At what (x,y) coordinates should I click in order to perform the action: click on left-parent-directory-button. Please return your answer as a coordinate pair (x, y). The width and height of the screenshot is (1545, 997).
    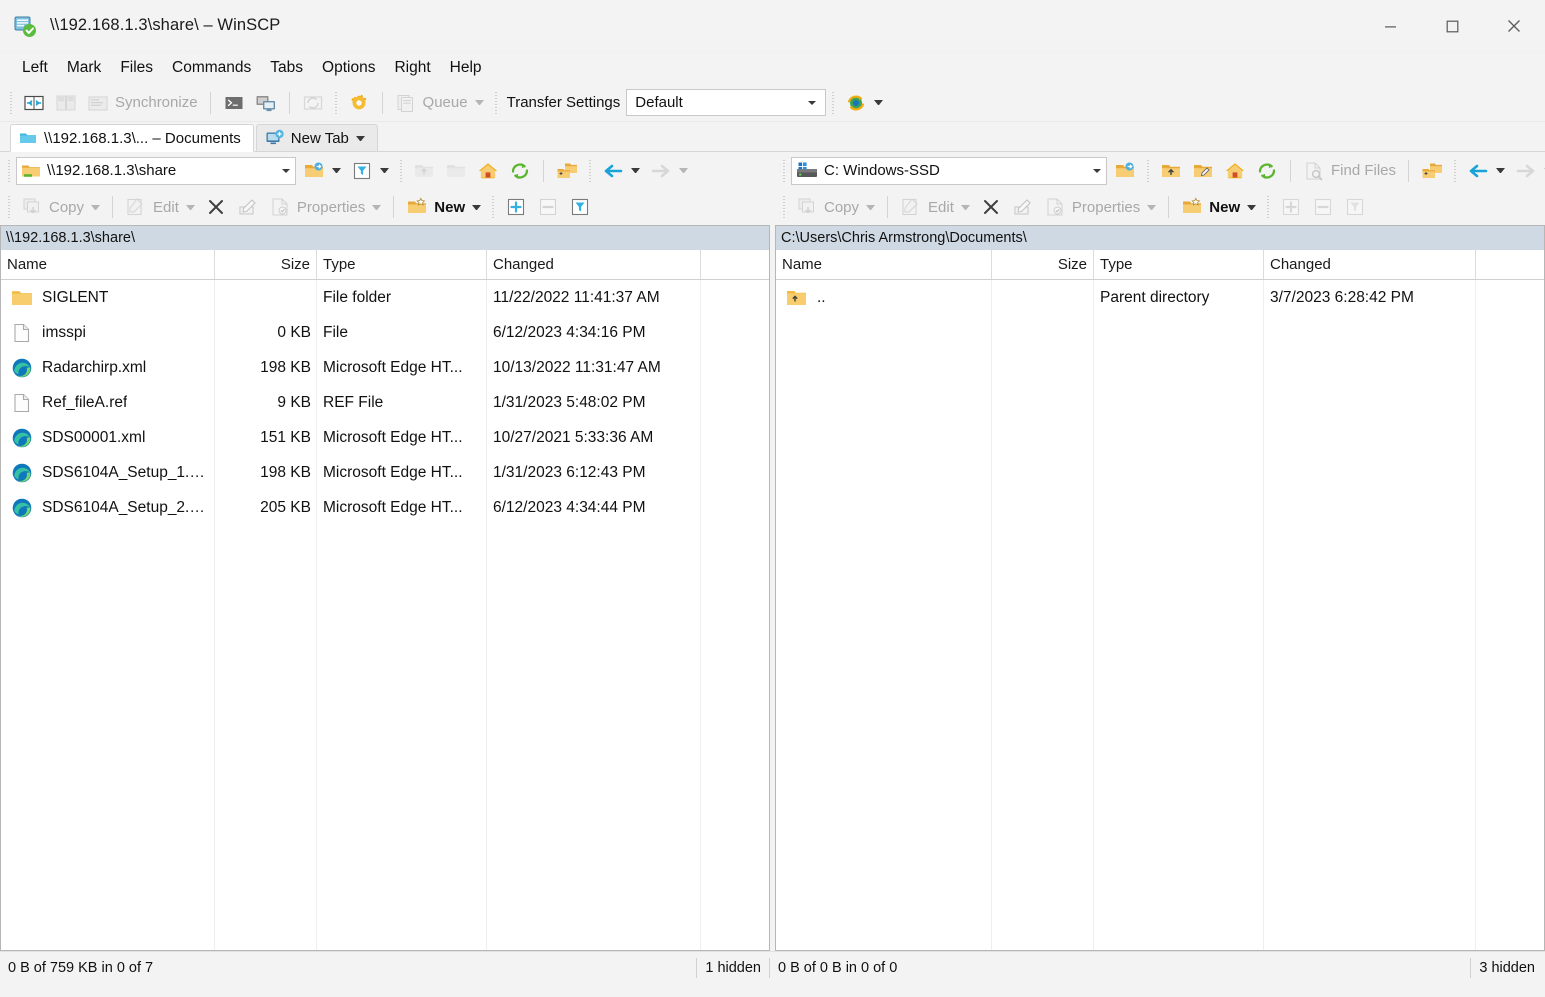
    Looking at the image, I should click on (424, 171).